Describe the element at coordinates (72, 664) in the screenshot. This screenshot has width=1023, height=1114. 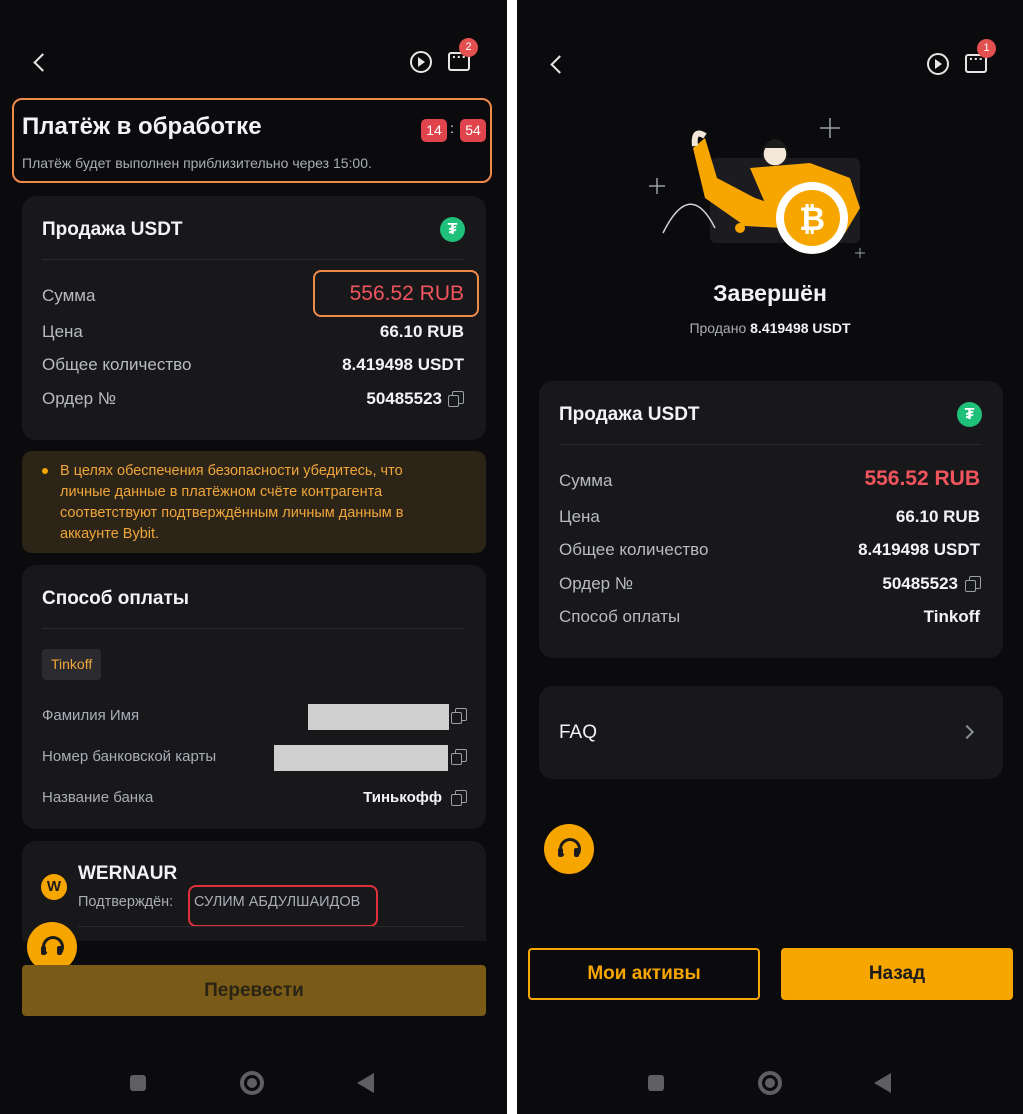
I see `payment-method-tag: Tinkoff` at that location.